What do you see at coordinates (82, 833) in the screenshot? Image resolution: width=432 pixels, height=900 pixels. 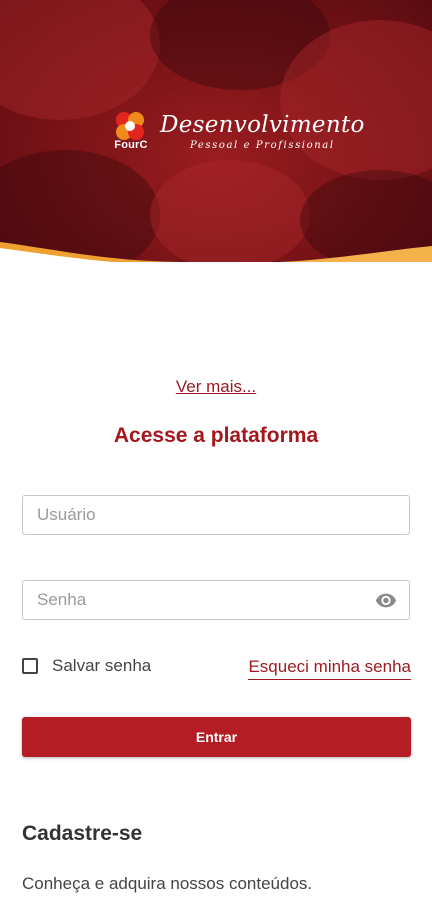 I see `signup-title: Cadastre-se` at bounding box center [82, 833].